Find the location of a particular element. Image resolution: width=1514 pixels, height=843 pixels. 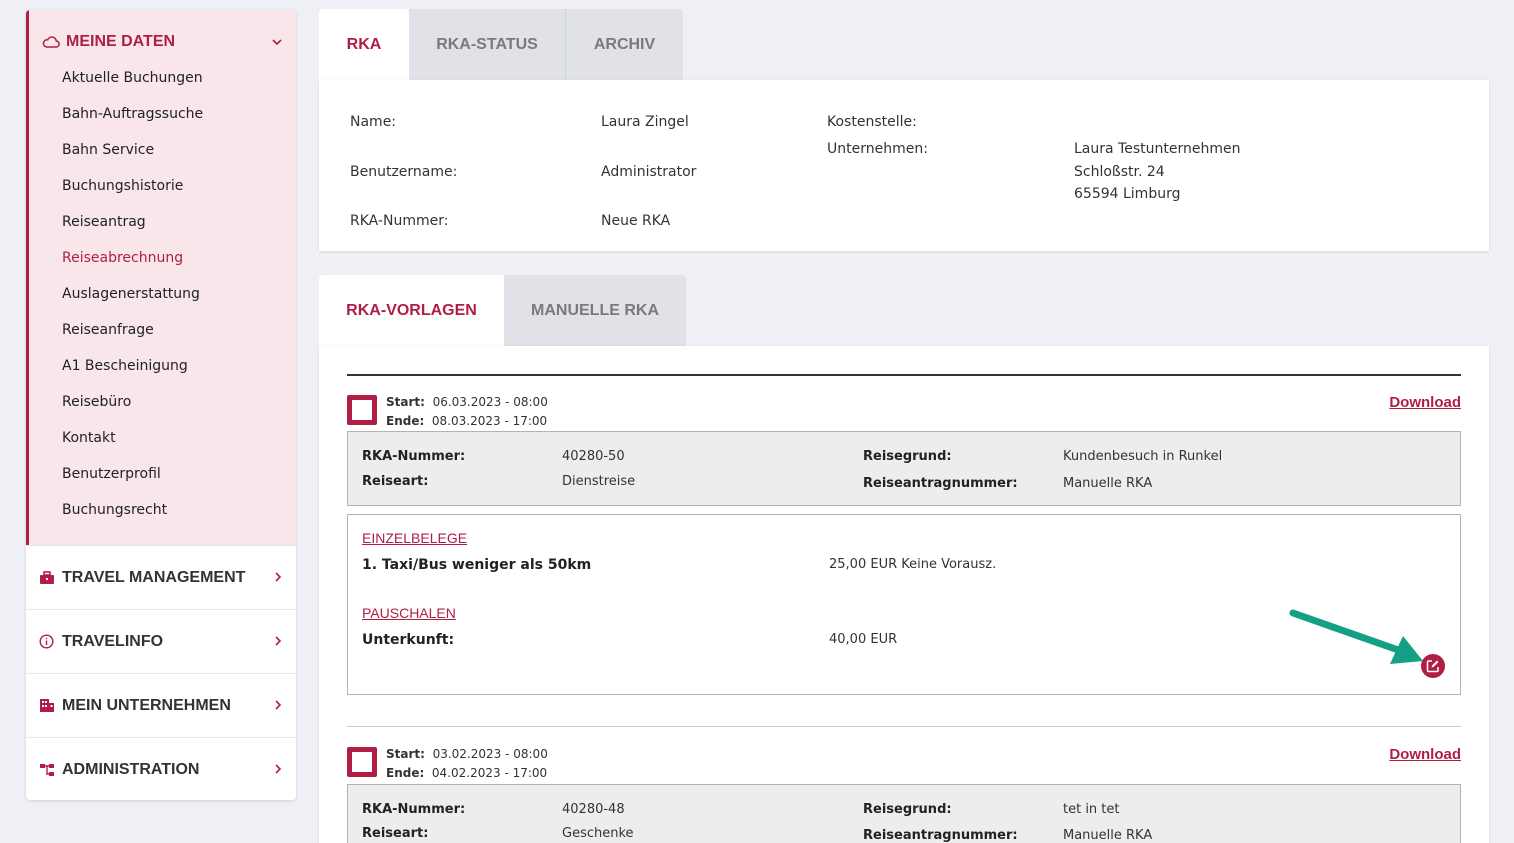

company-name: Laura Testunternehmen is located at coordinates (1157, 149).